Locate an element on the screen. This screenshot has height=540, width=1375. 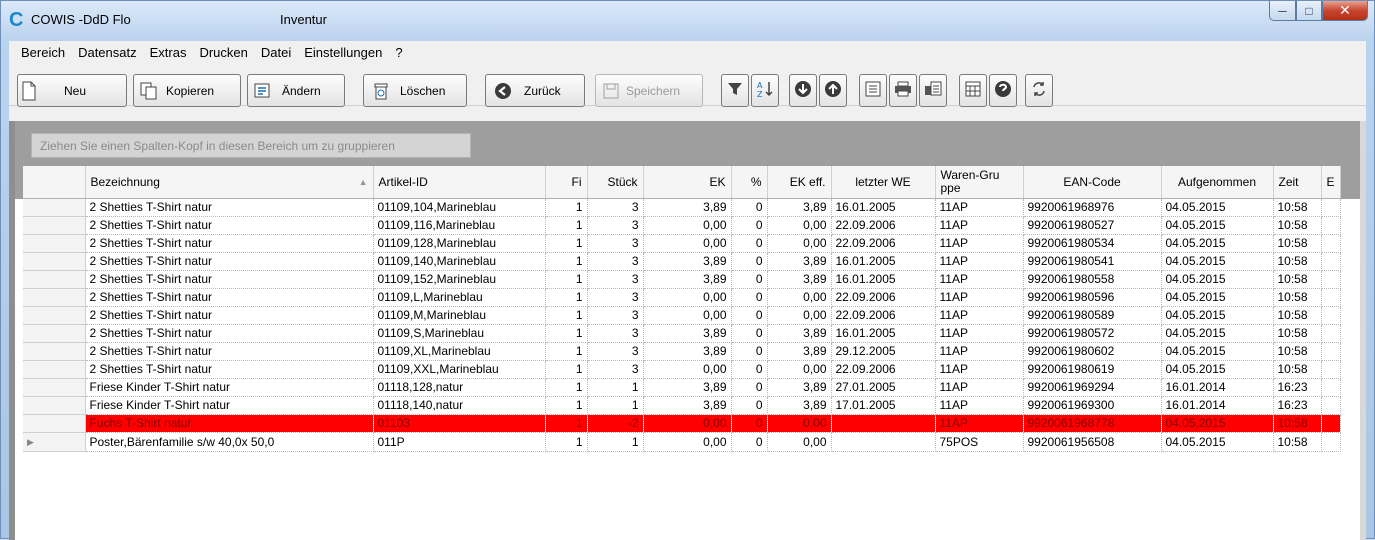
cell-artikel-id: 01109,152,Marineblau is located at coordinates (459, 279).